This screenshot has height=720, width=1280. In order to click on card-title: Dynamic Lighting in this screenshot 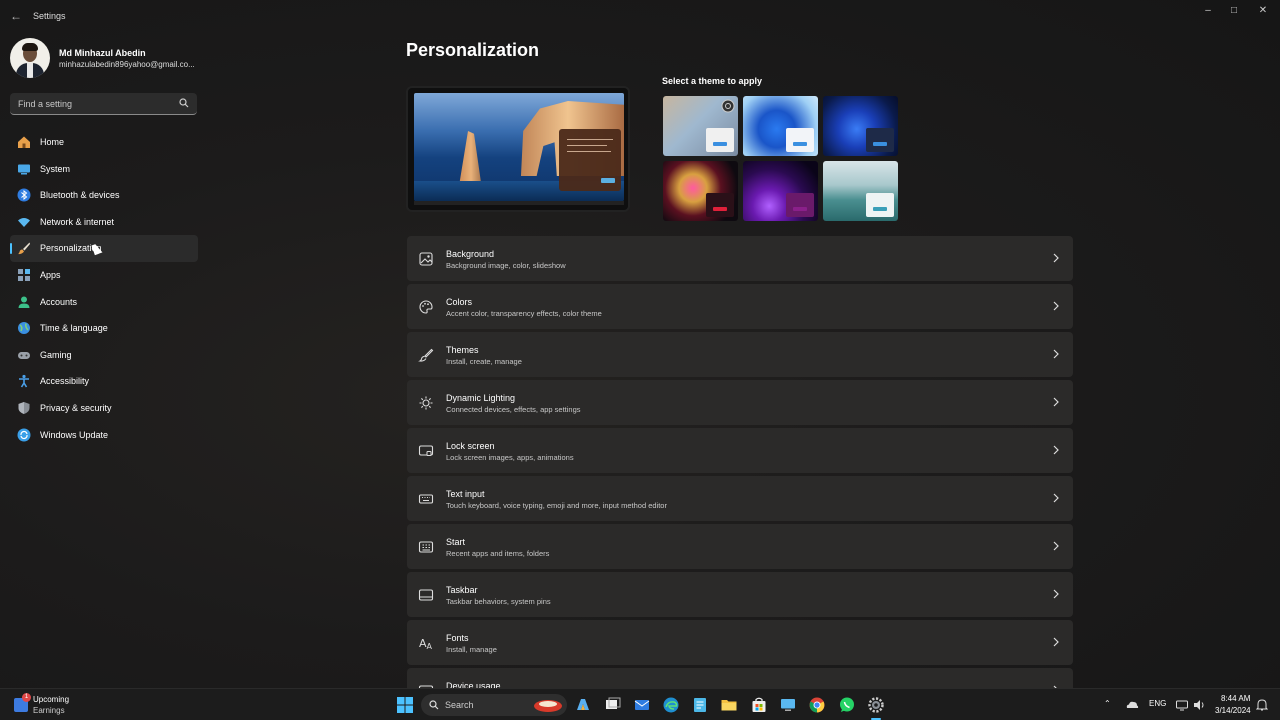, I will do `click(481, 398)`.